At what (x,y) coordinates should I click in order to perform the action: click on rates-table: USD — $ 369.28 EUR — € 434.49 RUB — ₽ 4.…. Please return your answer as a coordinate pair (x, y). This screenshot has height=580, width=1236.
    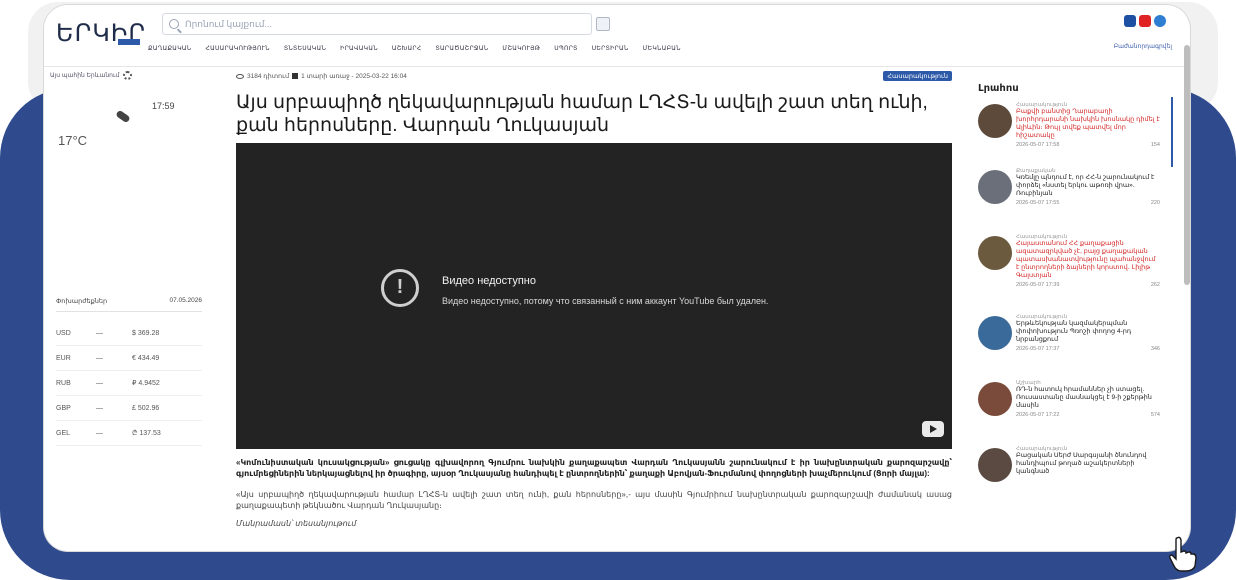
    Looking at the image, I should click on (129, 383).